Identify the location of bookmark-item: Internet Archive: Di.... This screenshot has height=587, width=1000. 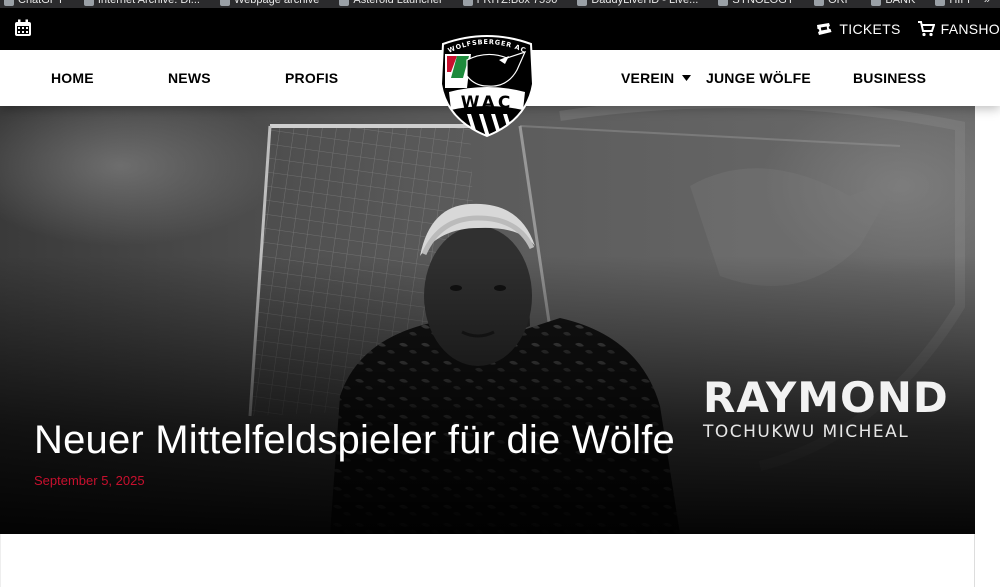
(141, 3).